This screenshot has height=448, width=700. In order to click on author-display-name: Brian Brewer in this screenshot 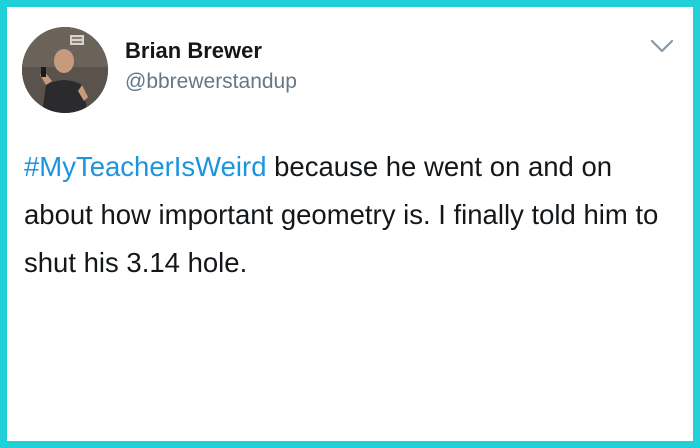, I will do `click(211, 51)`.